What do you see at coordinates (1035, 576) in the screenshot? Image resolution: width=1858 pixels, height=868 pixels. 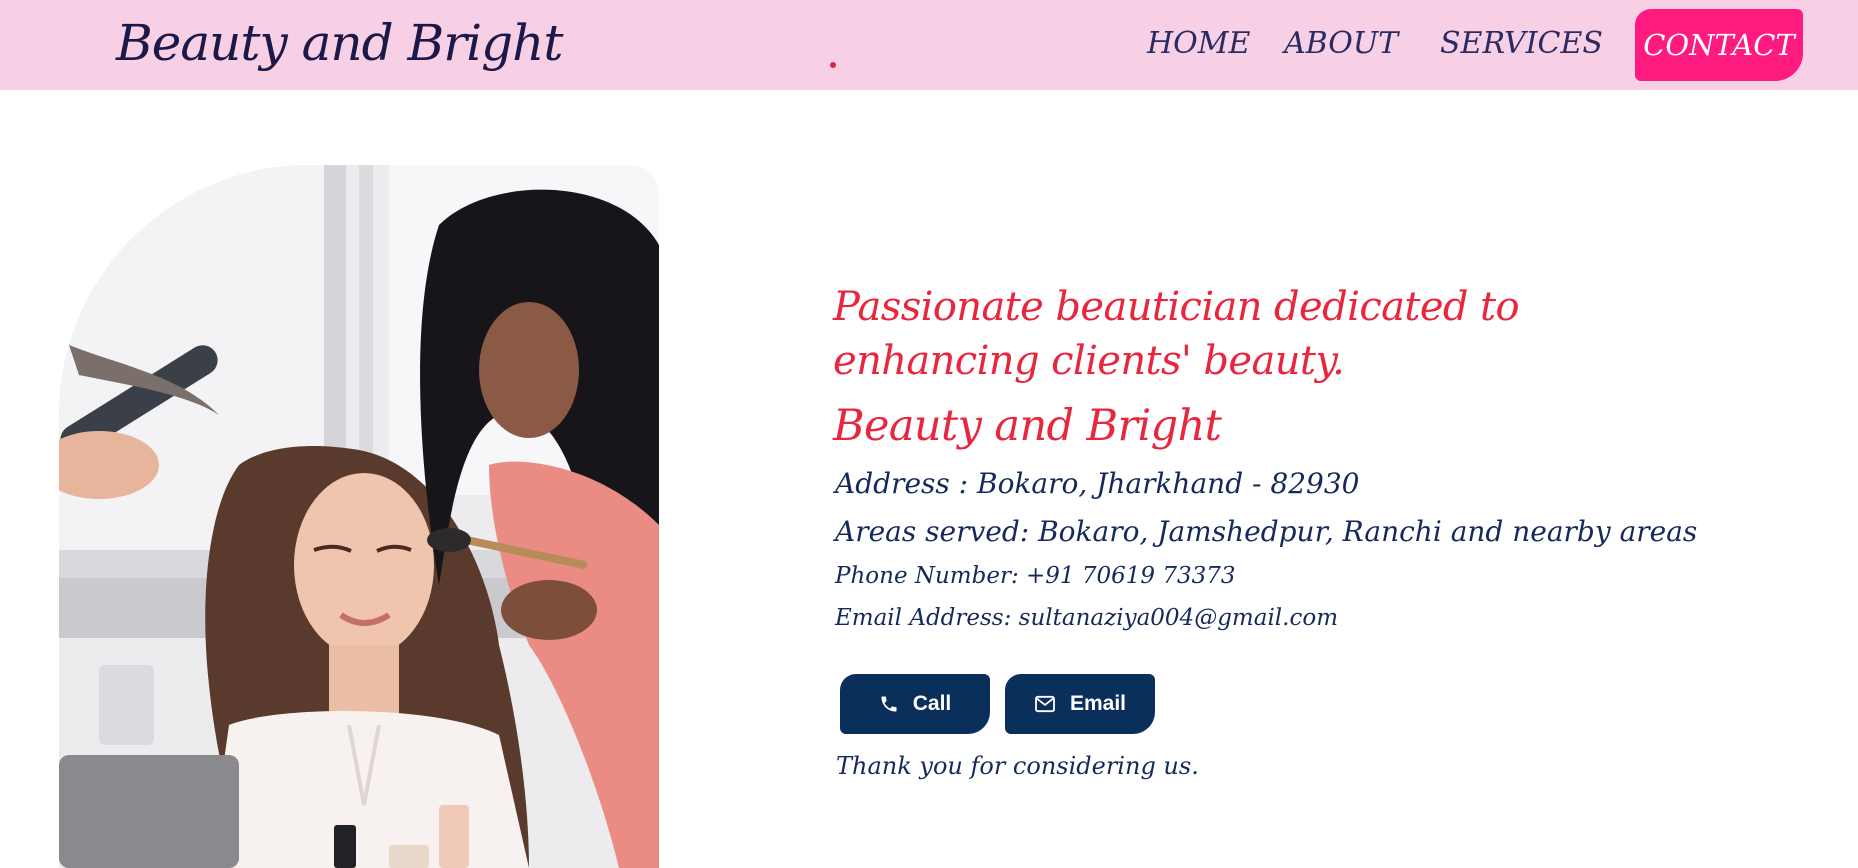 I see `phone-text: Phone Number: +91 70619 73373` at bounding box center [1035, 576].